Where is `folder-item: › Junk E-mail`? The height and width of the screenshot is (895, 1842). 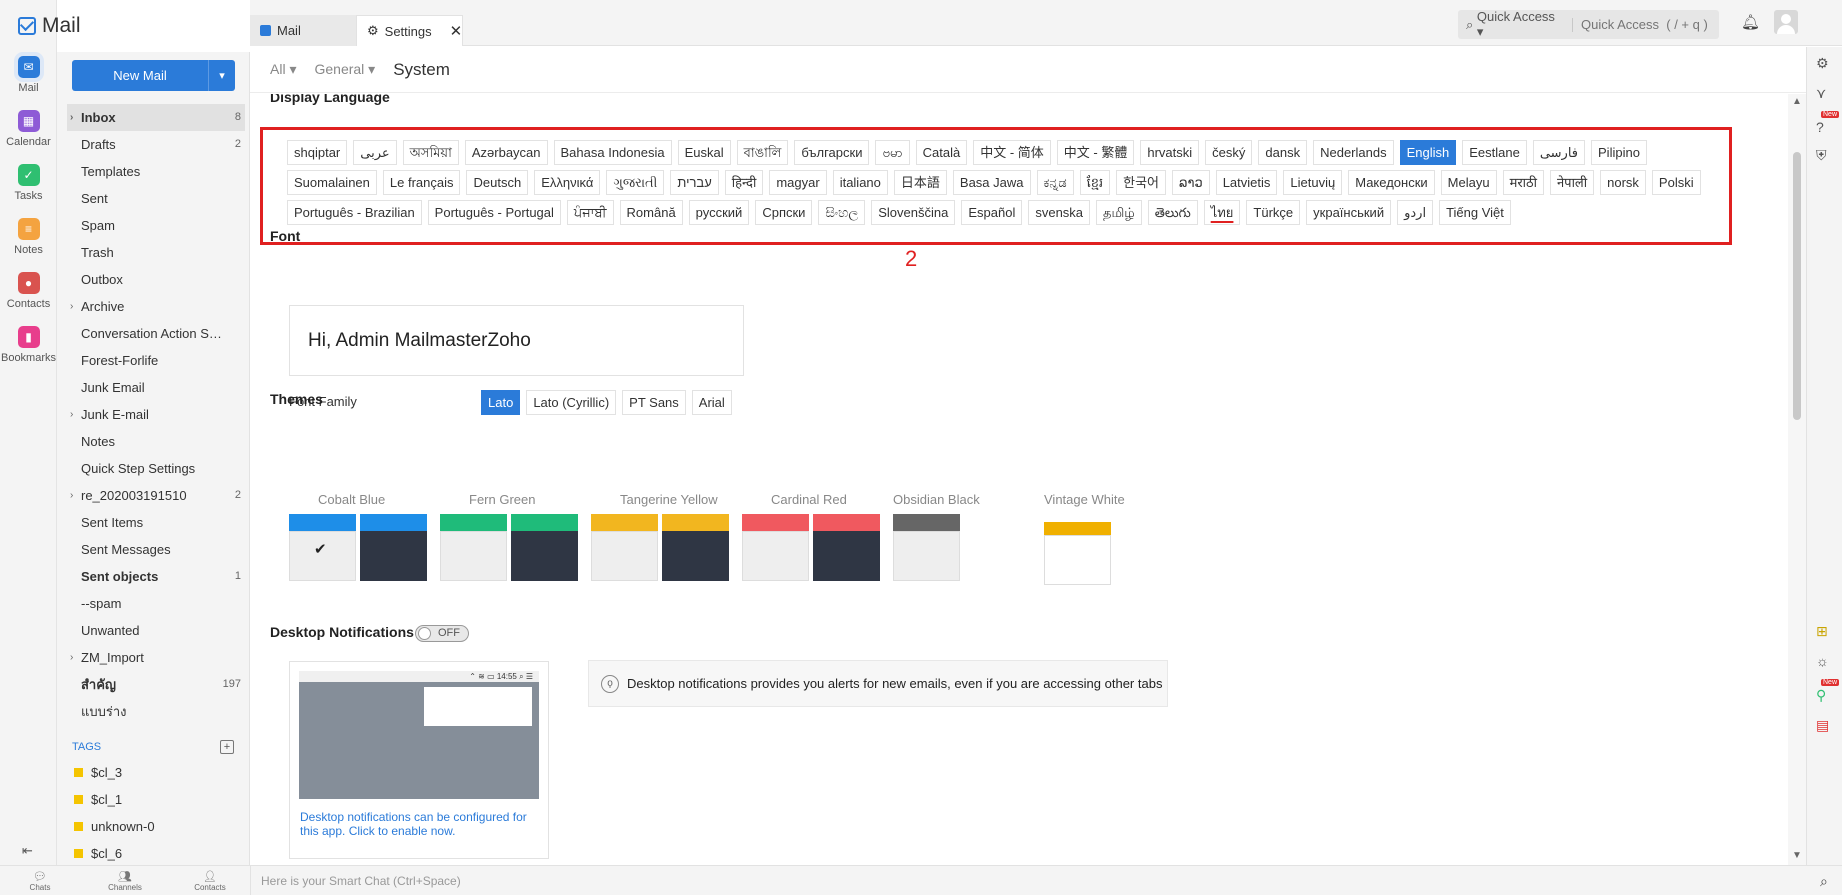 folder-item: › Junk E-mail is located at coordinates (156, 414).